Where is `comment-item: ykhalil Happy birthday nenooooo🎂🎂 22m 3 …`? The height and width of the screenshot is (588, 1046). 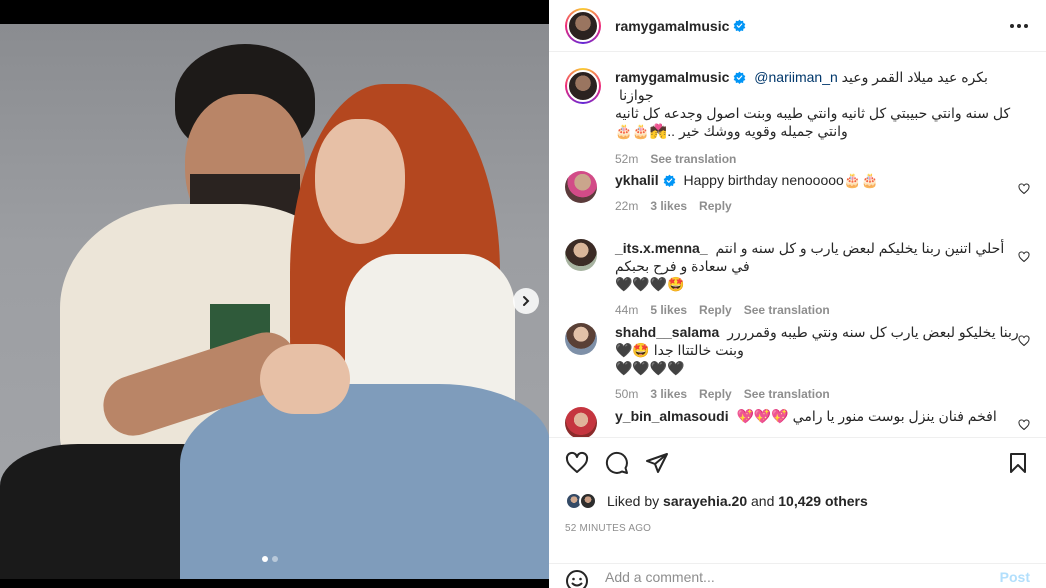 comment-item: ykhalil Happy birthday nenooooo🎂🎂 22m 3 … is located at coordinates (797, 193).